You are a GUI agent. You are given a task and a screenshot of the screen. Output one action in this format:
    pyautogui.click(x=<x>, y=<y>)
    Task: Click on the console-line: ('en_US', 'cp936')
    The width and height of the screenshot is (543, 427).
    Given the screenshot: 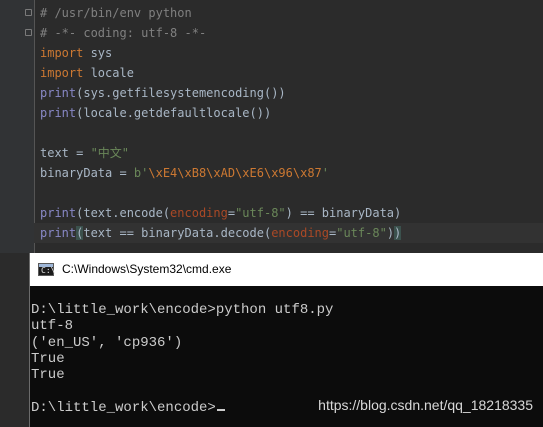 What is the action you would take?
    pyautogui.click(x=287, y=343)
    